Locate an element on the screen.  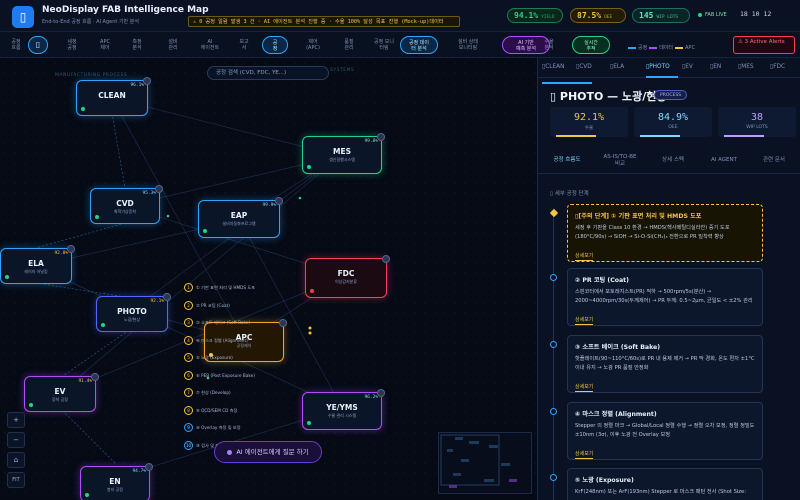
section-label: MANUFACTURING PROCESS is located at coordinates (91, 75).